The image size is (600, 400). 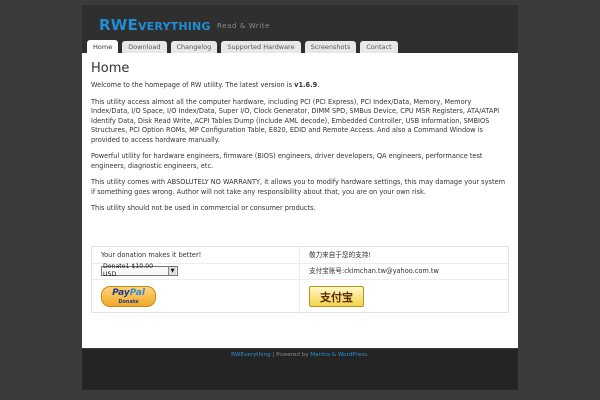 What do you see at coordinates (128, 302) in the screenshot?
I see `paypal-donate-label: Donate` at bounding box center [128, 302].